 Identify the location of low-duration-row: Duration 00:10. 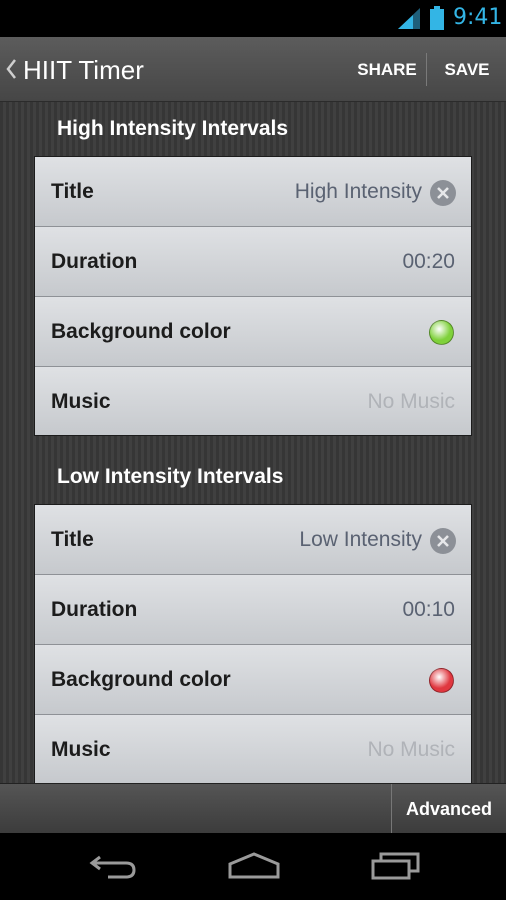
(253, 610).